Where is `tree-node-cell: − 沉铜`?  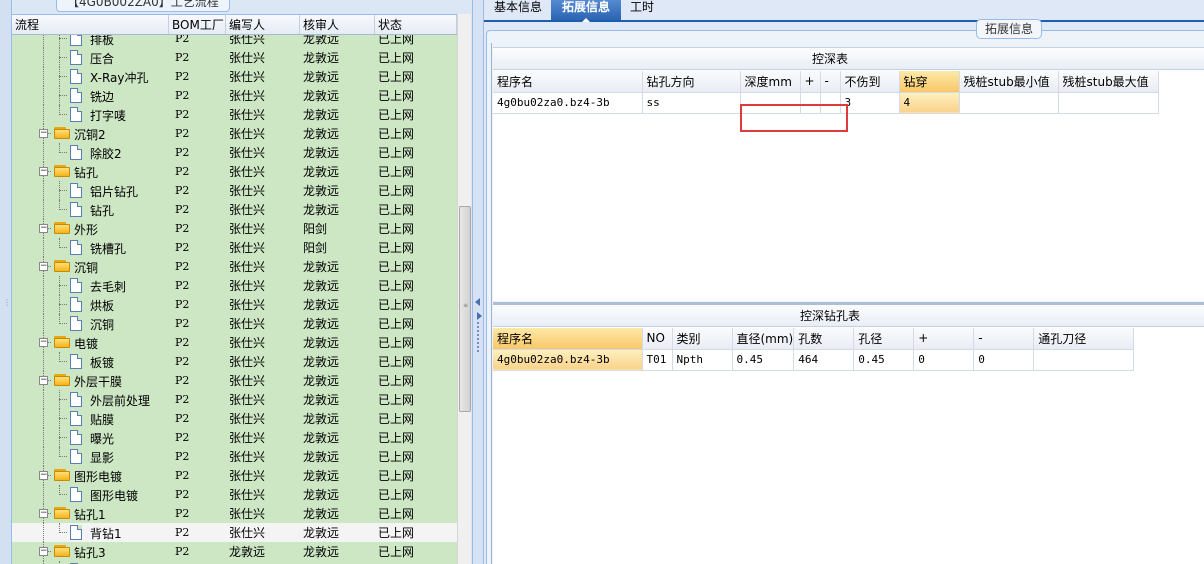
tree-node-cell: − 沉铜 is located at coordinates (90, 266).